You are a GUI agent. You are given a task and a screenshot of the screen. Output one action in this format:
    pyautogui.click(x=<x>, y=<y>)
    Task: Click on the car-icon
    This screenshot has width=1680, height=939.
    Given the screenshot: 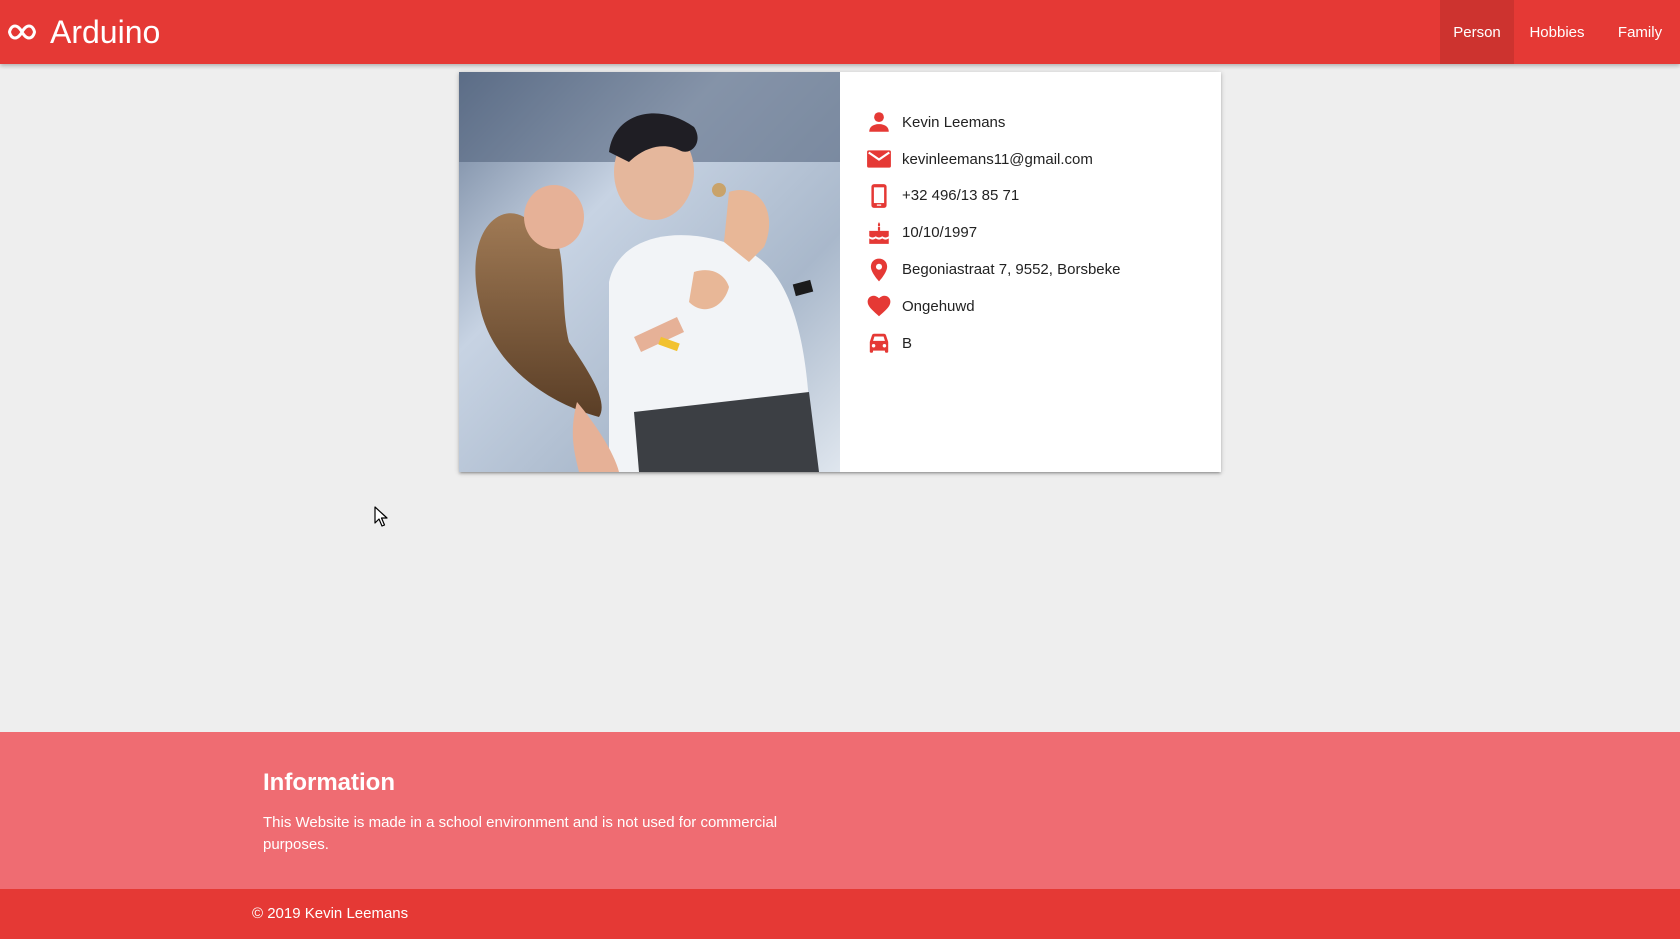 What is the action you would take?
    pyautogui.click(x=879, y=343)
    